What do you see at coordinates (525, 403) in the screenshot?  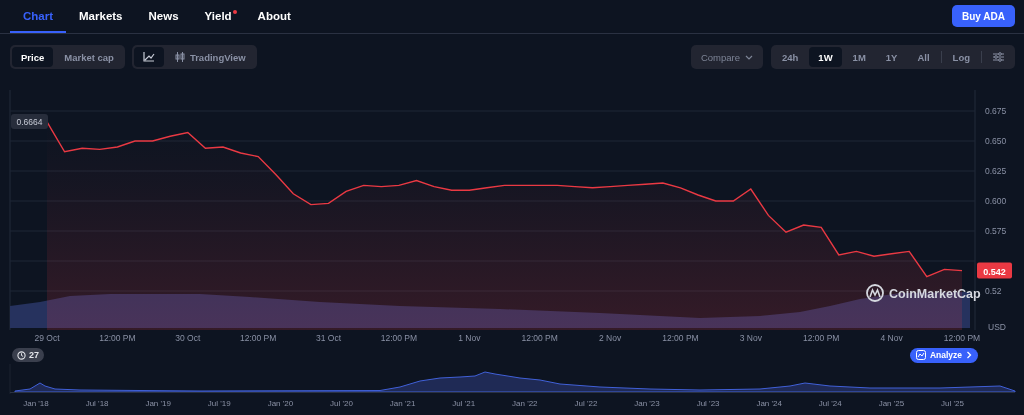 I see `timeline-label: Jan '22` at bounding box center [525, 403].